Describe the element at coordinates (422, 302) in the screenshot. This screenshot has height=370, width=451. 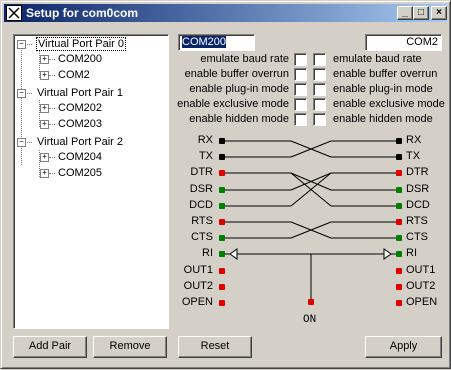
I see `signal-label-right: OPEN` at that location.